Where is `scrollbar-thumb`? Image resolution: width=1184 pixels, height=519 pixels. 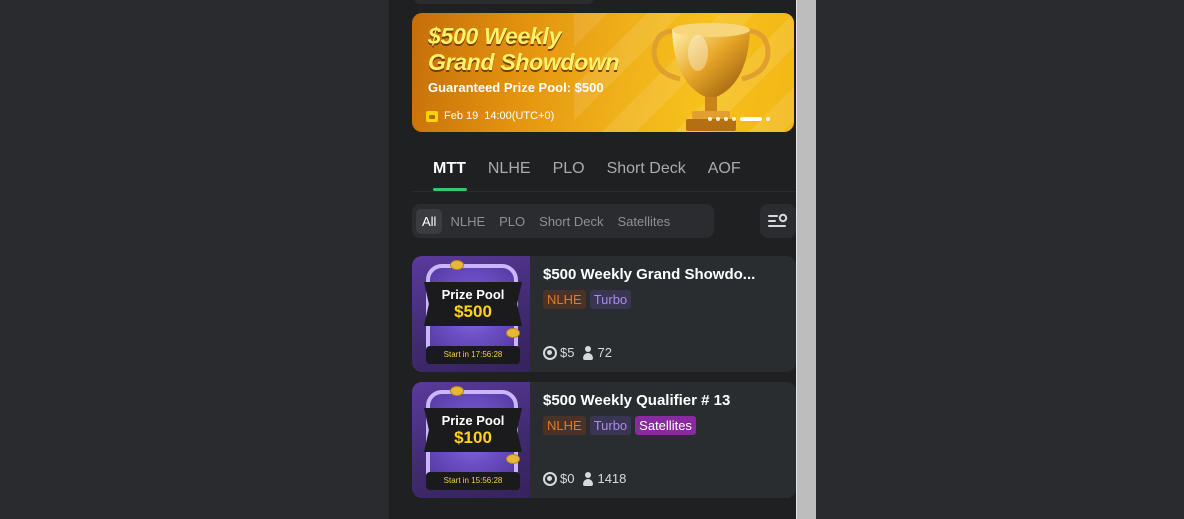 scrollbar-thumb is located at coordinates (806, 259).